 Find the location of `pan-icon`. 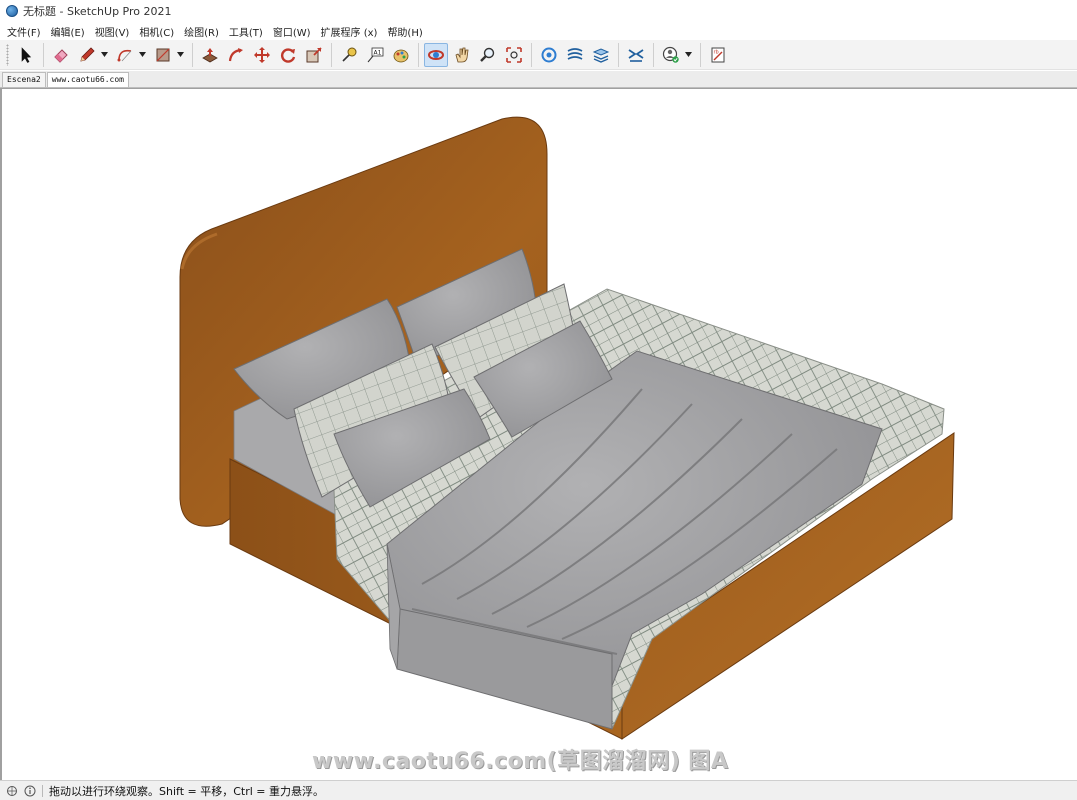

pan-icon is located at coordinates (462, 54).